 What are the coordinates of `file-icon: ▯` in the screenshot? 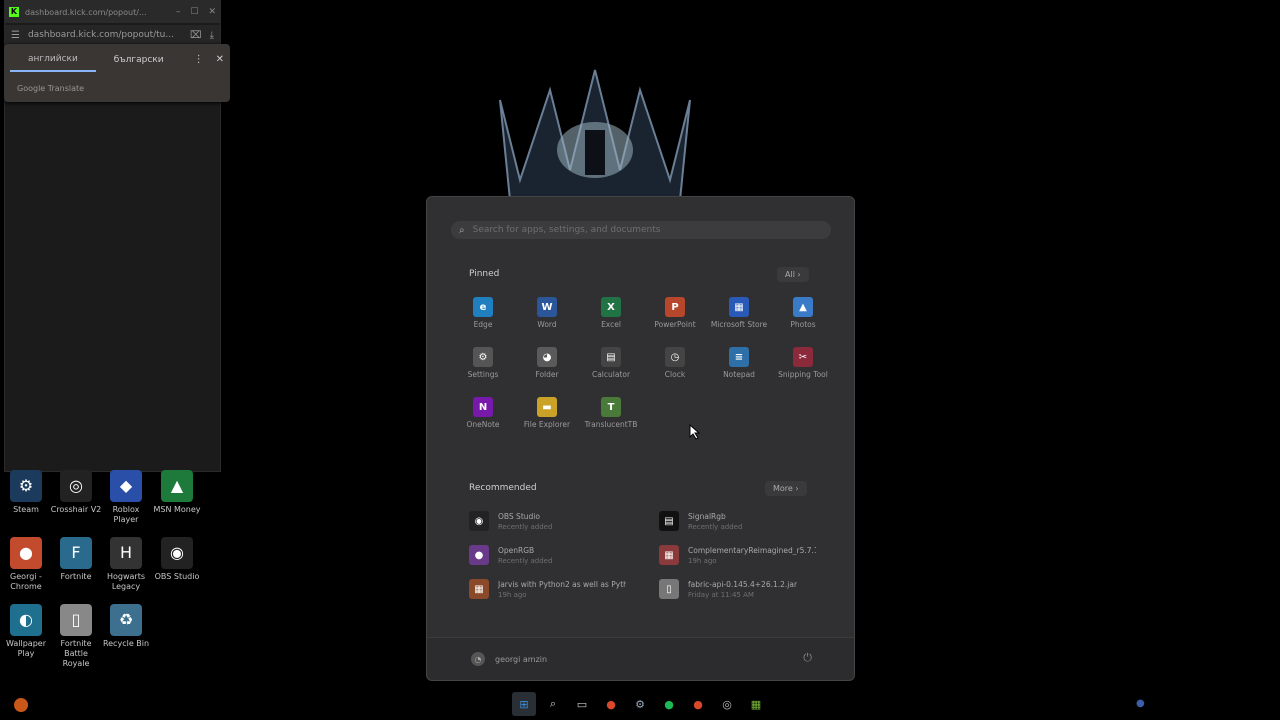 It's located at (669, 589).